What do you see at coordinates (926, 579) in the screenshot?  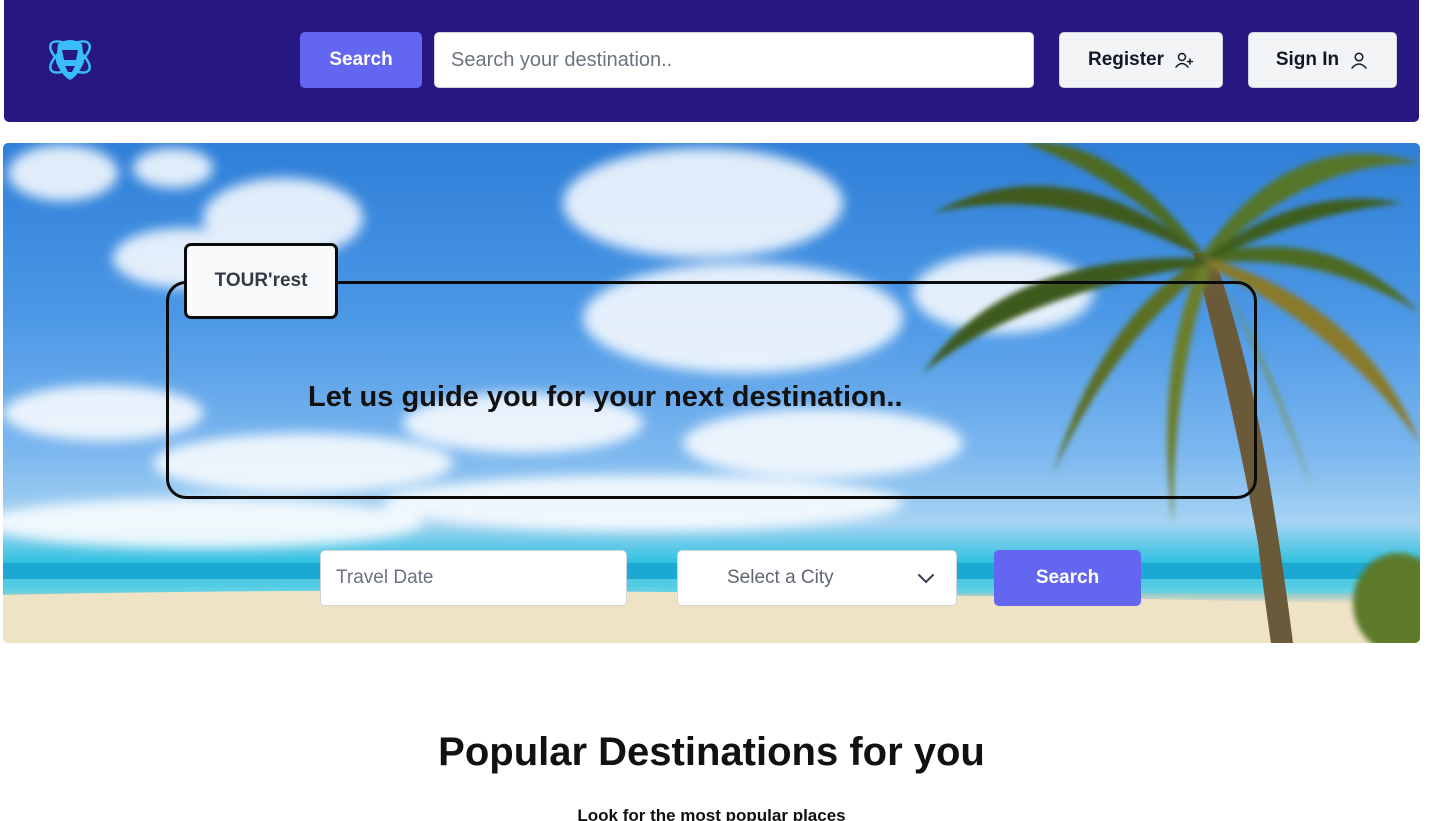 I see `chevron-down-icon` at bounding box center [926, 579].